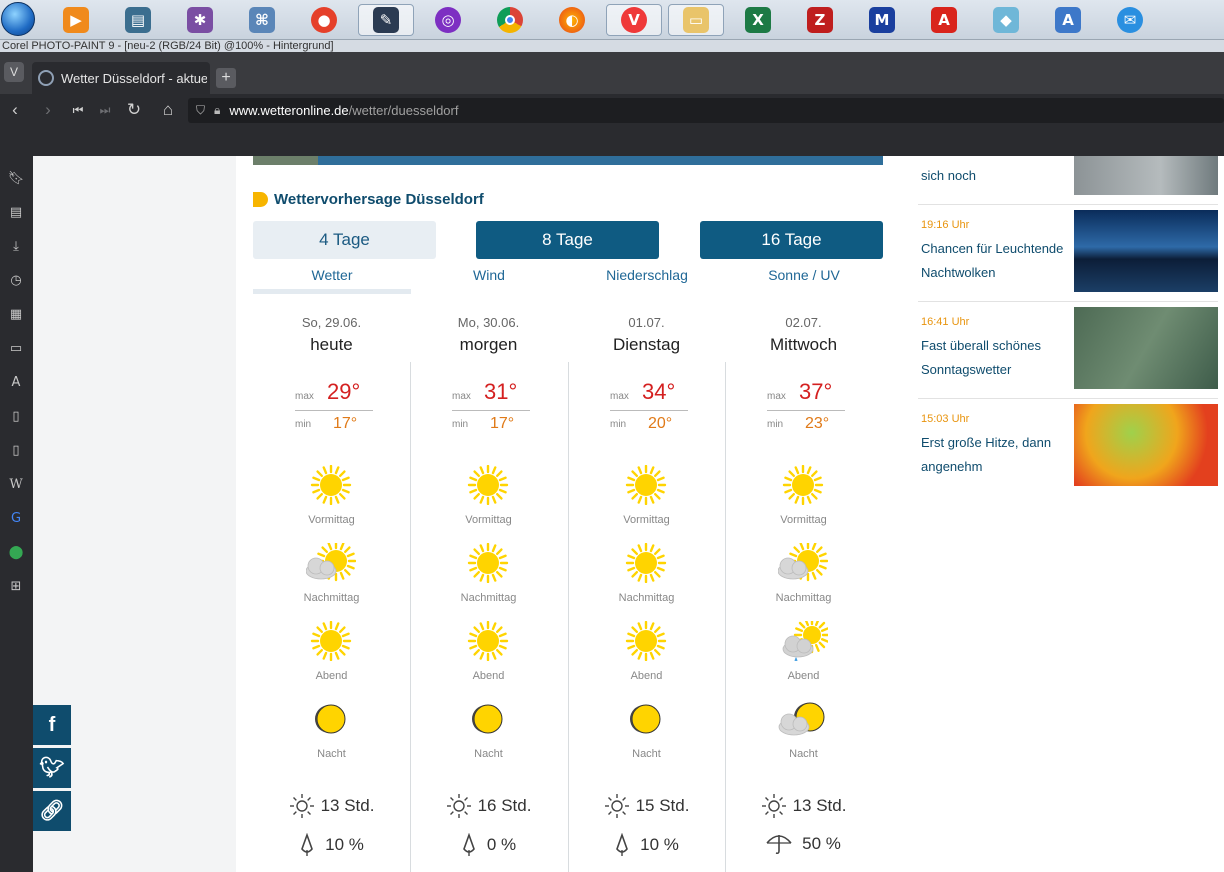 The height and width of the screenshot is (872, 1224). I want to click on news-title: sich noch, so click(995, 176).